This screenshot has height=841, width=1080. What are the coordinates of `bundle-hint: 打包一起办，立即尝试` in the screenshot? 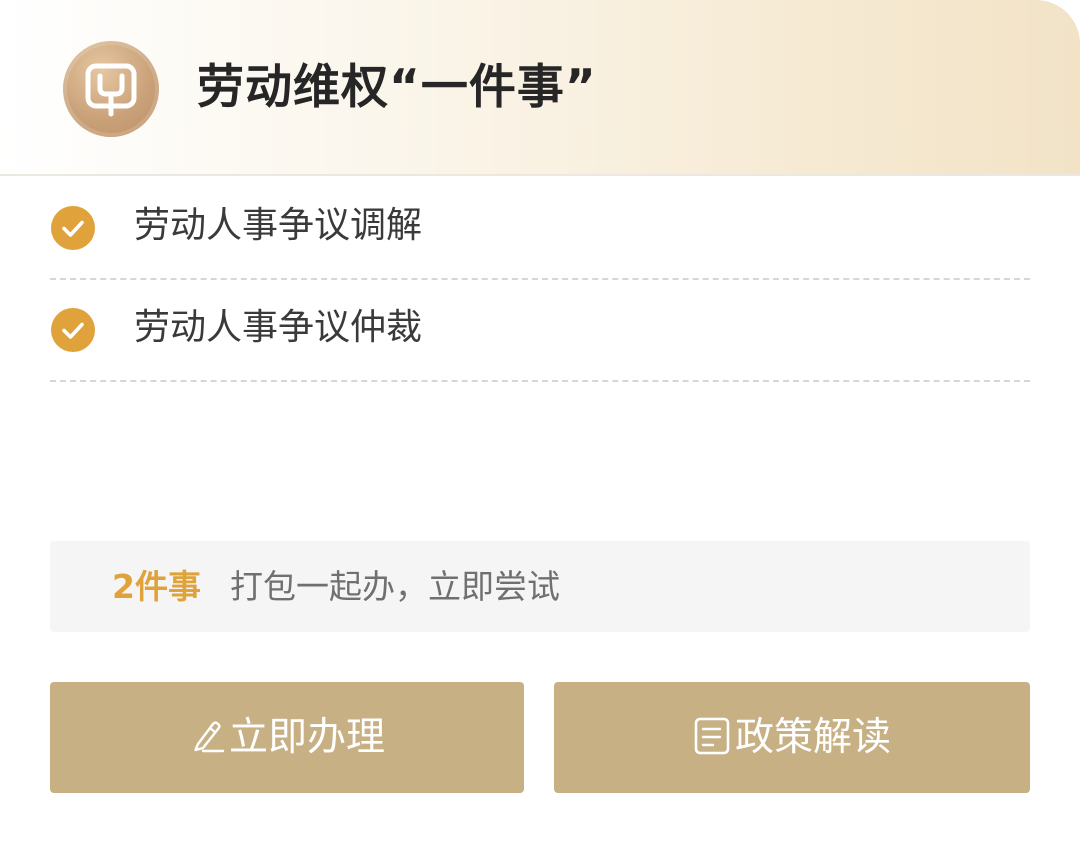 It's located at (395, 586).